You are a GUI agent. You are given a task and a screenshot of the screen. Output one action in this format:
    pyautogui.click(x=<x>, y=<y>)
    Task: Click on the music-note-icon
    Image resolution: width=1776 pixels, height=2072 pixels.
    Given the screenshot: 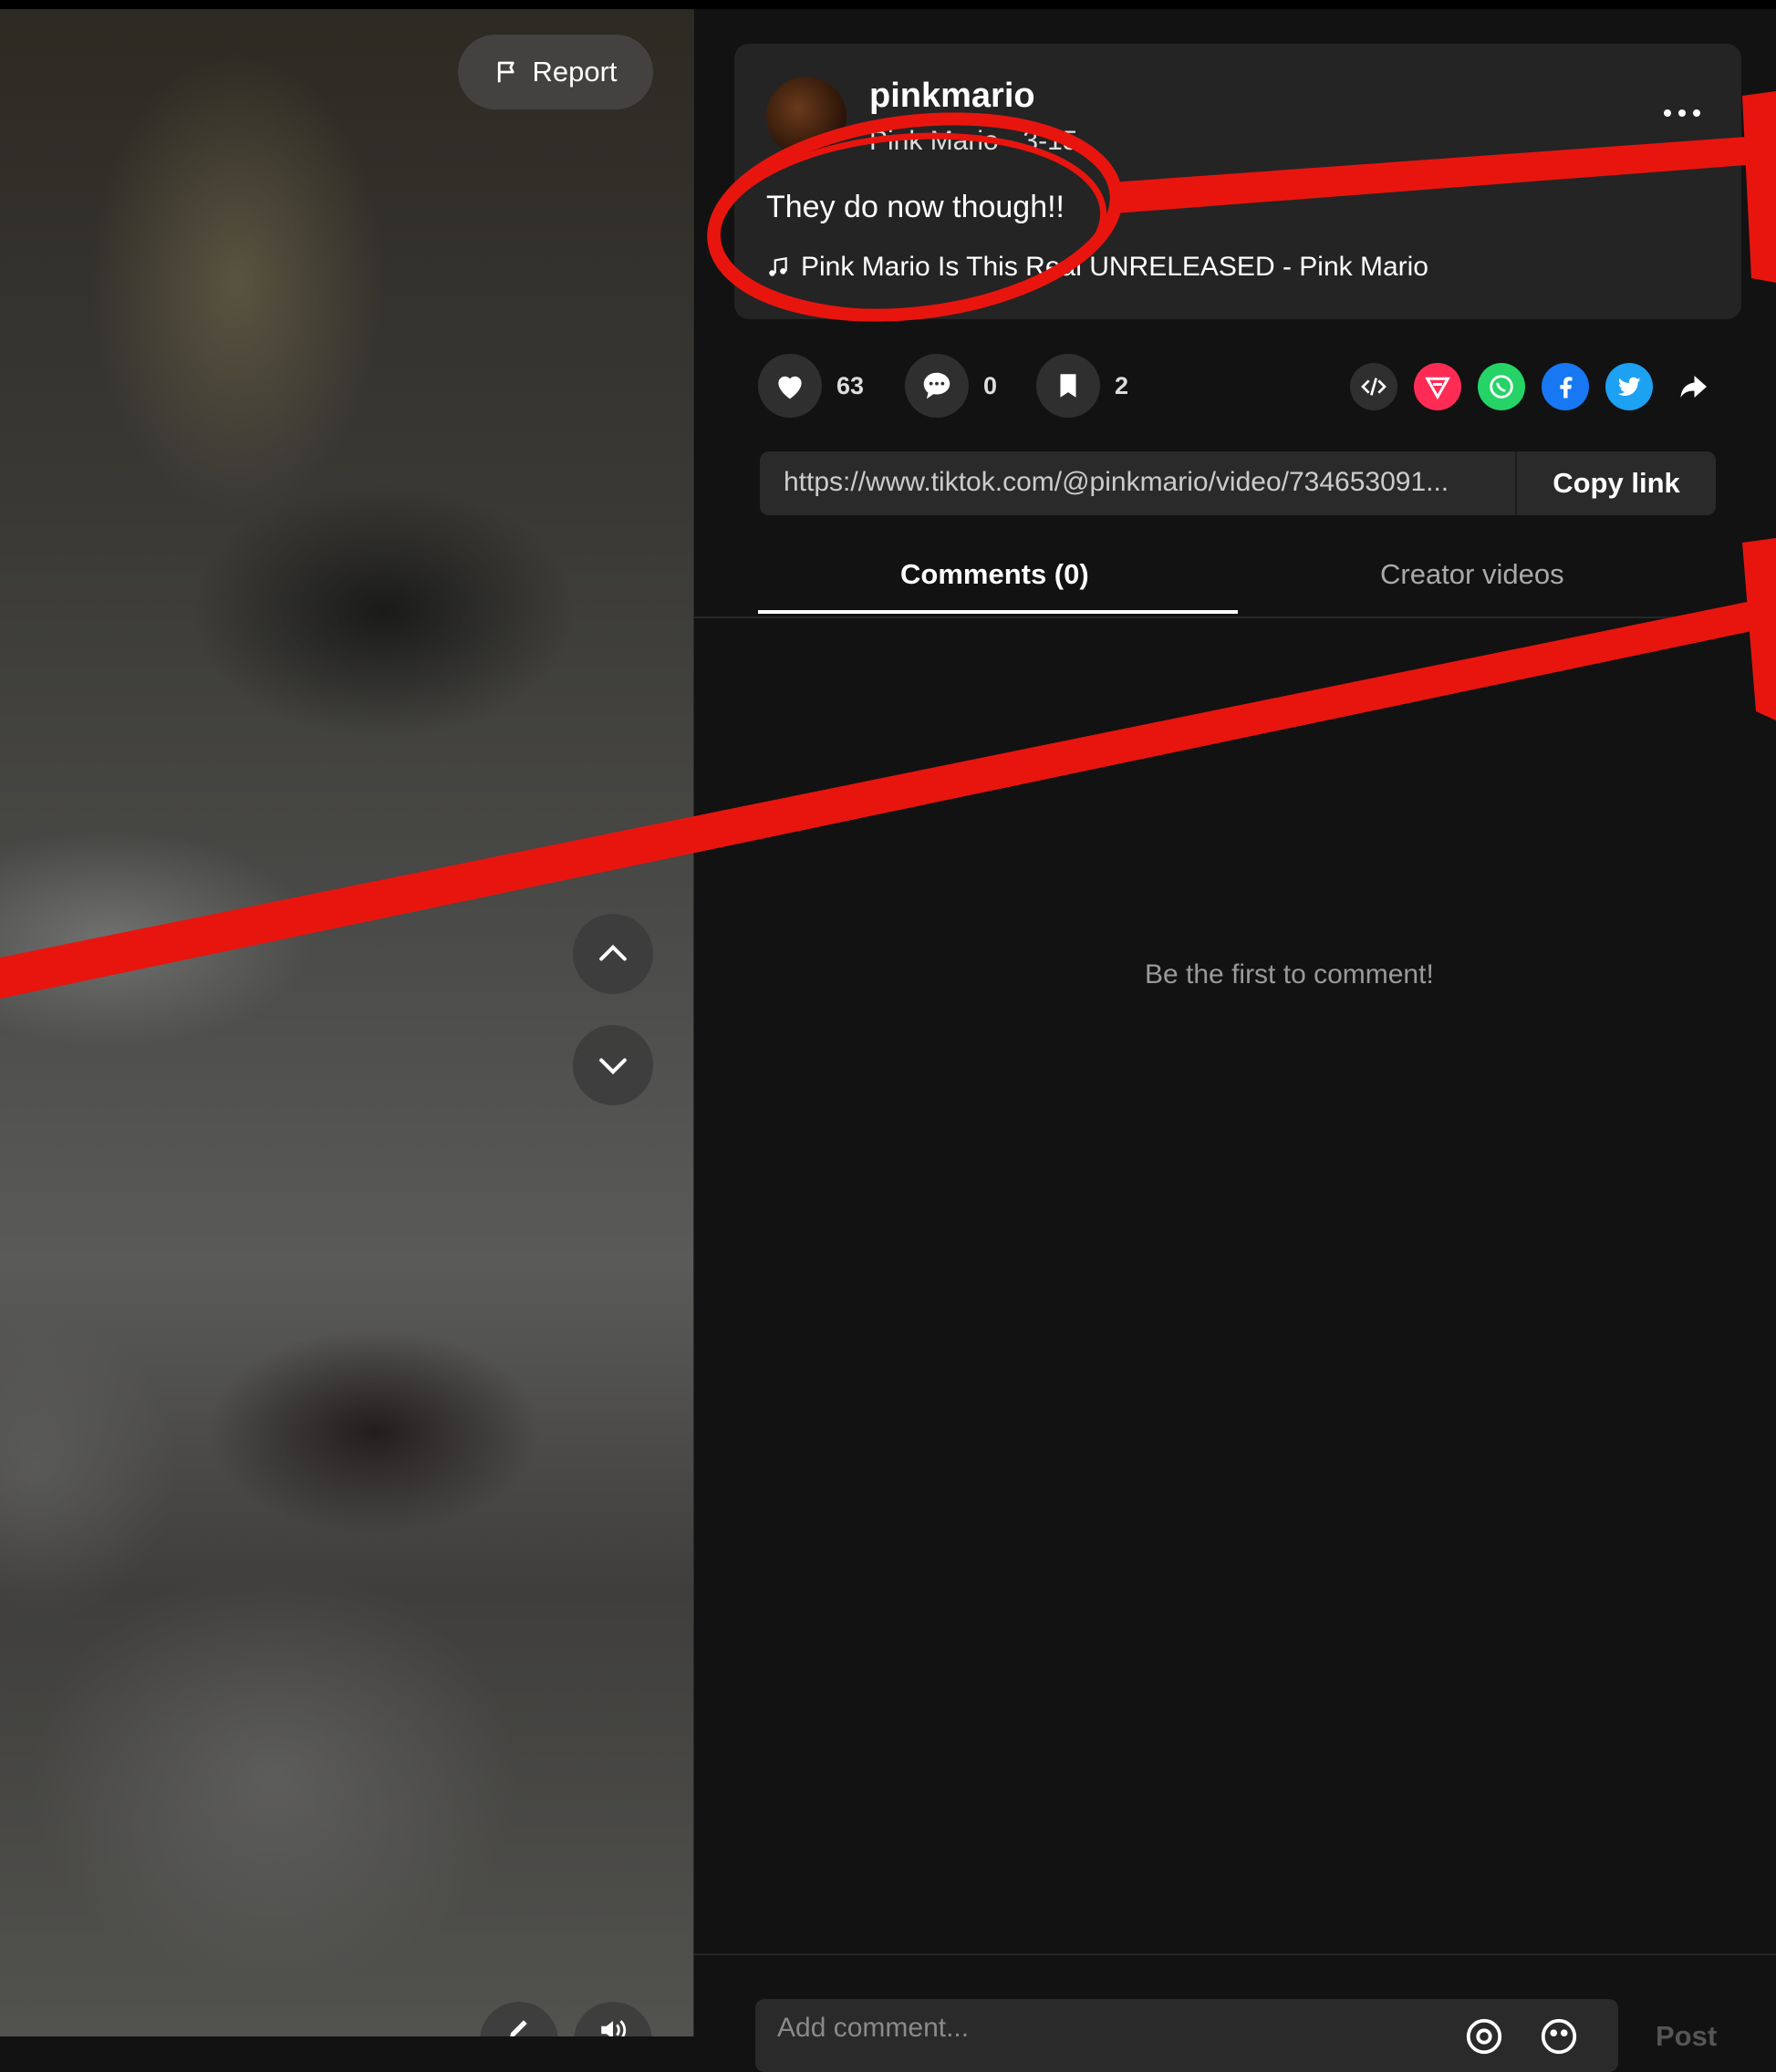 What is the action you would take?
    pyautogui.click(x=778, y=266)
    